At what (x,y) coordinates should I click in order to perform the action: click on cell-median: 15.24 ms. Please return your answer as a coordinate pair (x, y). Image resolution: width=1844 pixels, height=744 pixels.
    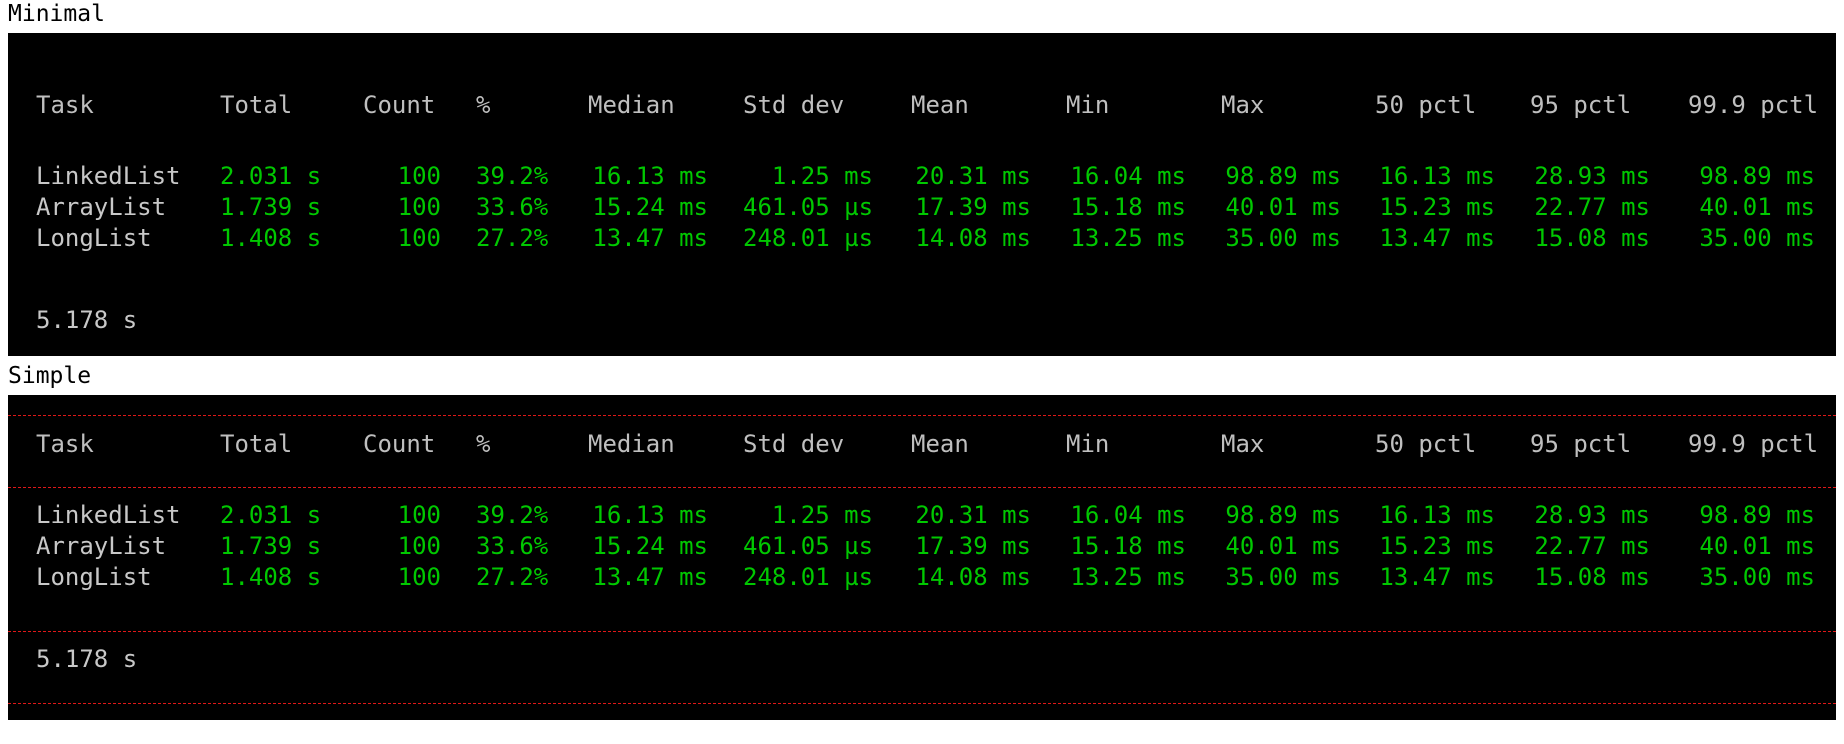
    Looking at the image, I should click on (650, 207).